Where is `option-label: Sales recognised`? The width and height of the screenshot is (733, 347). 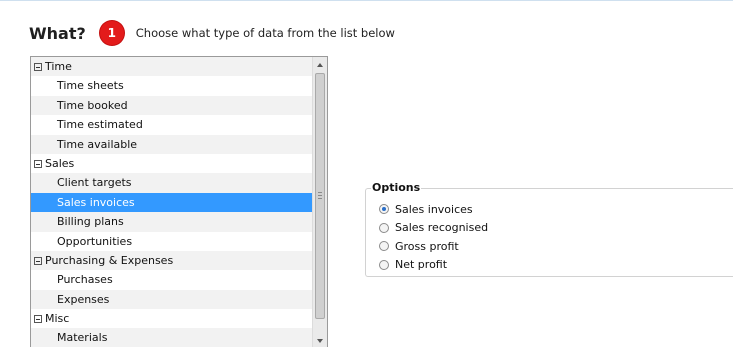 option-label: Sales recognised is located at coordinates (442, 228).